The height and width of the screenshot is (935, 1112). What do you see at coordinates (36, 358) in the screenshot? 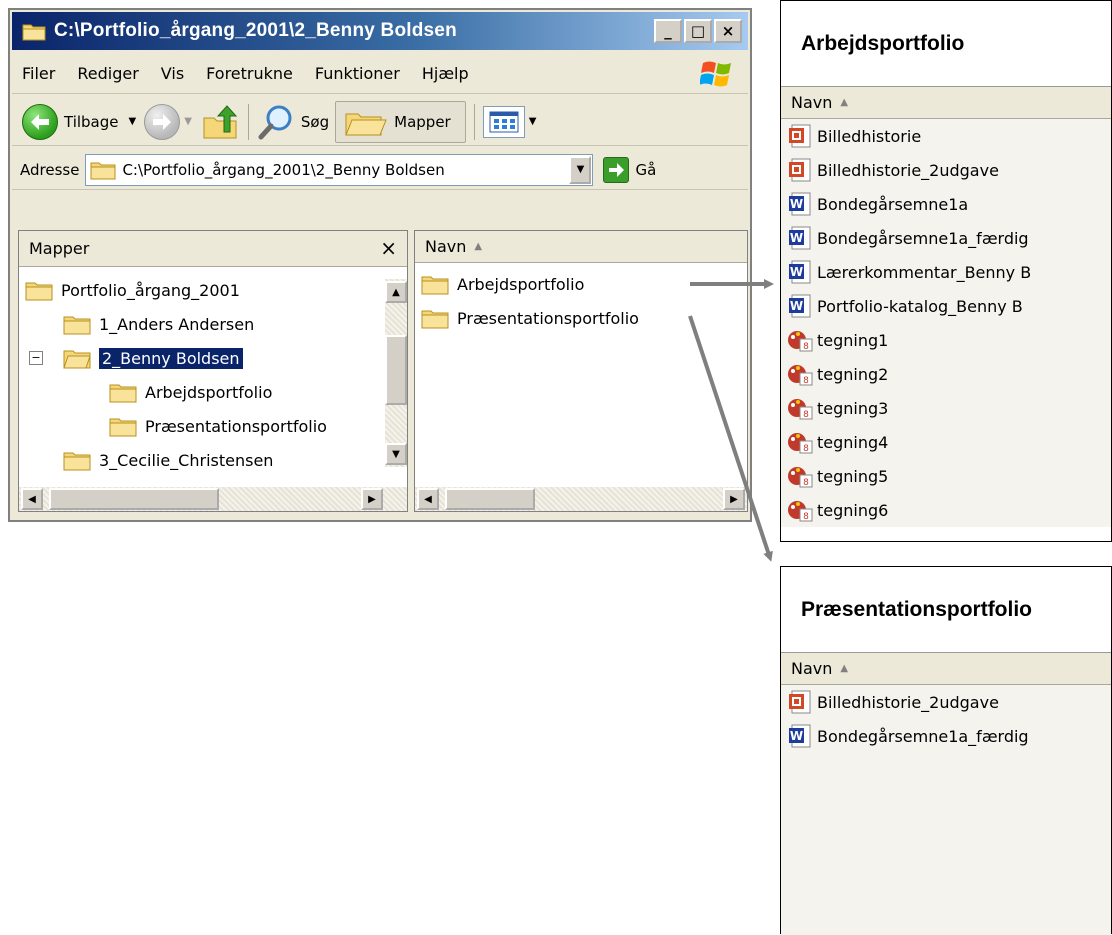
I see `collapse-icon: −` at bounding box center [36, 358].